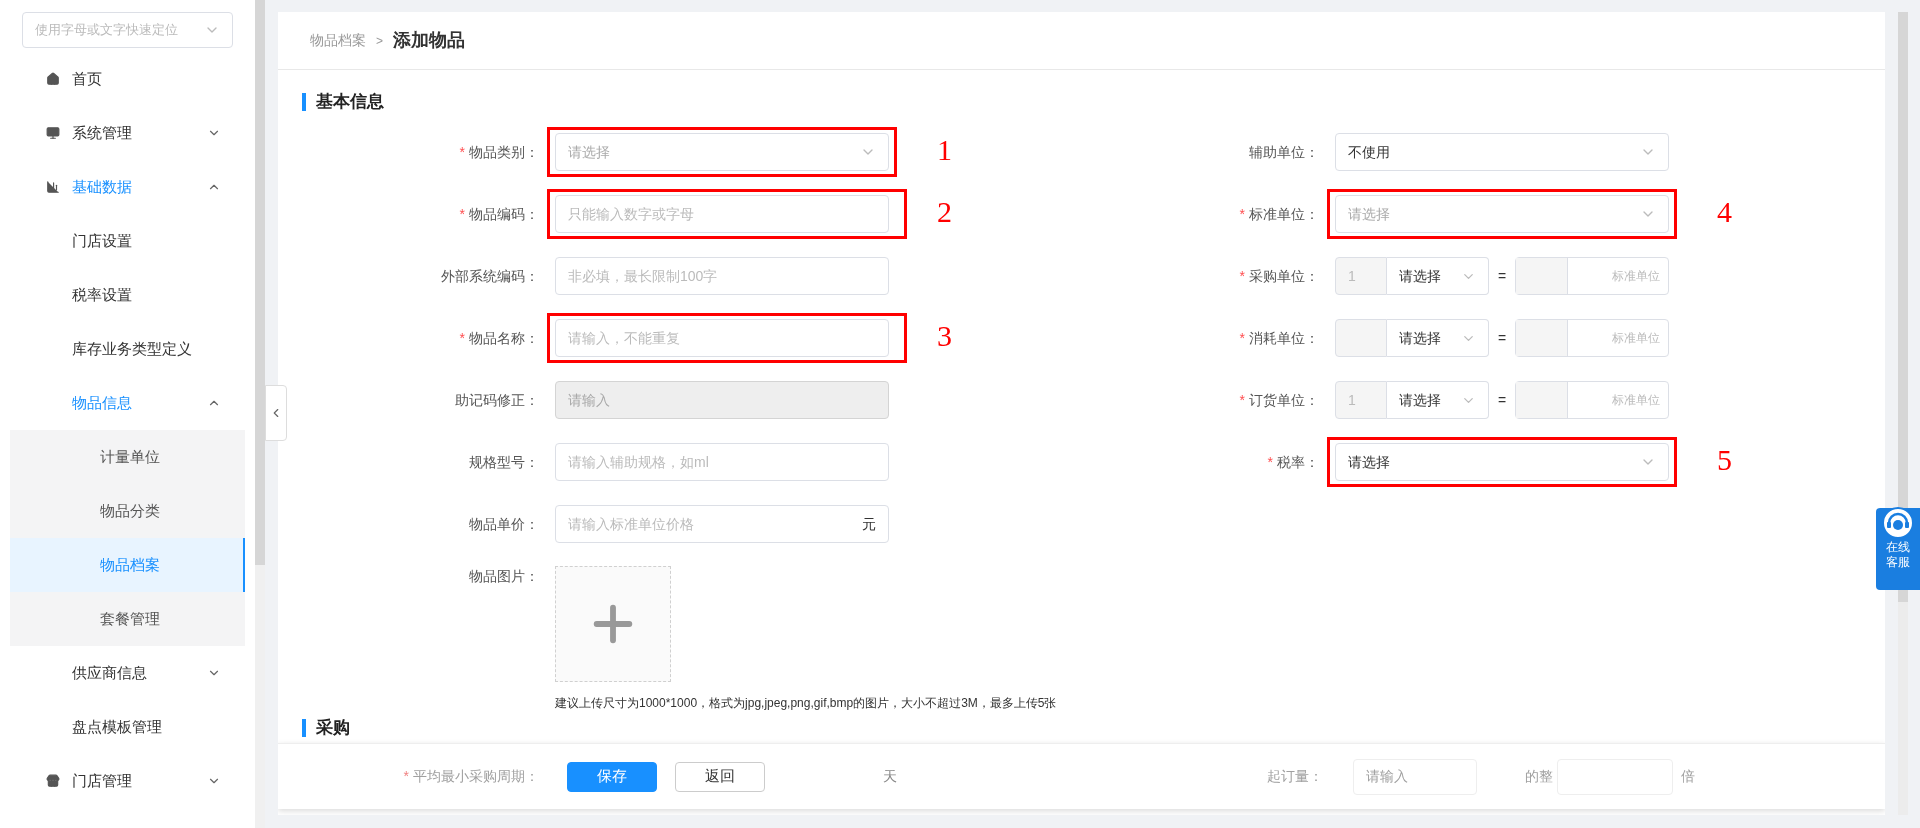  What do you see at coordinates (1284, 152) in the screenshot?
I see `field-label: 辅助单位：` at bounding box center [1284, 152].